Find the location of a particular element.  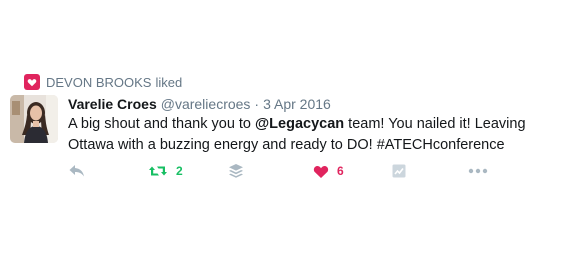

retweet-count: 2 is located at coordinates (179, 171).